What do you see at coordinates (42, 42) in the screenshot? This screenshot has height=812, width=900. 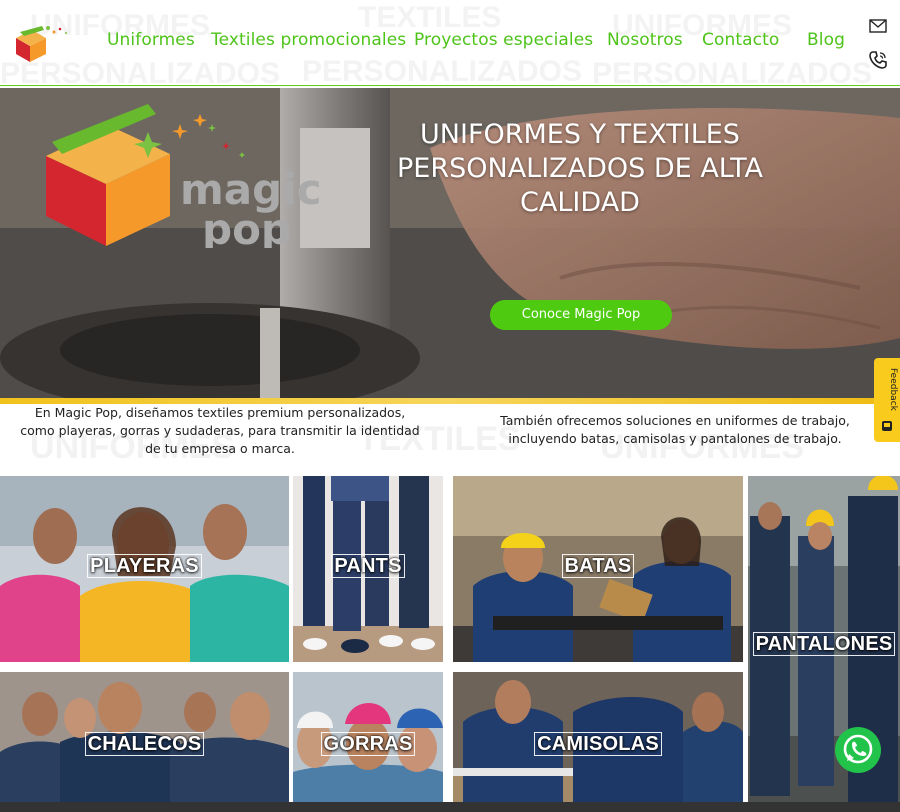 I see `site-logo` at bounding box center [42, 42].